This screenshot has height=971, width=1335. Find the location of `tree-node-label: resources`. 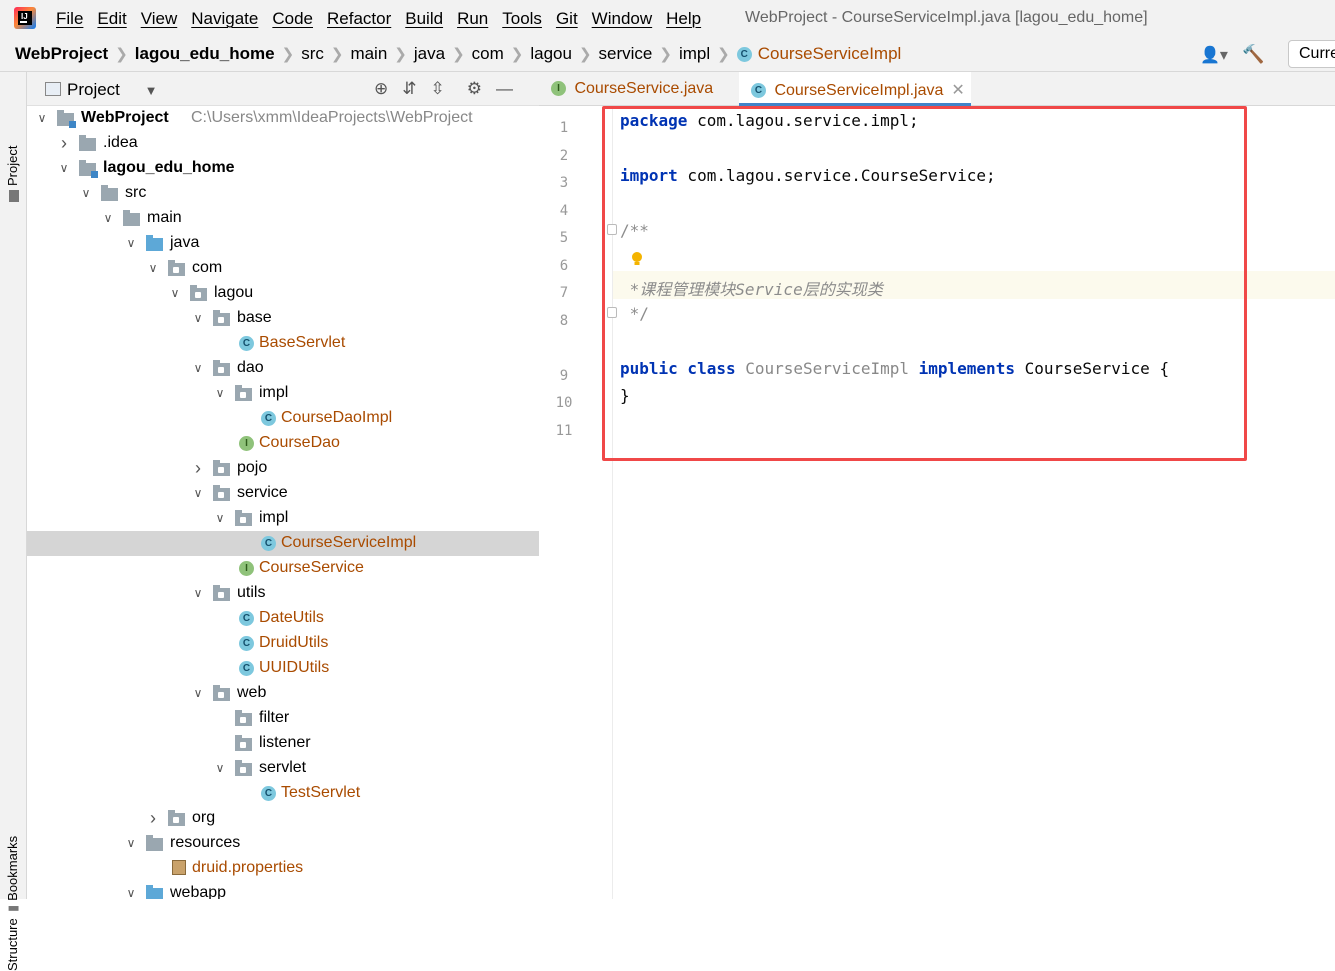

tree-node-label: resources is located at coordinates (205, 842).